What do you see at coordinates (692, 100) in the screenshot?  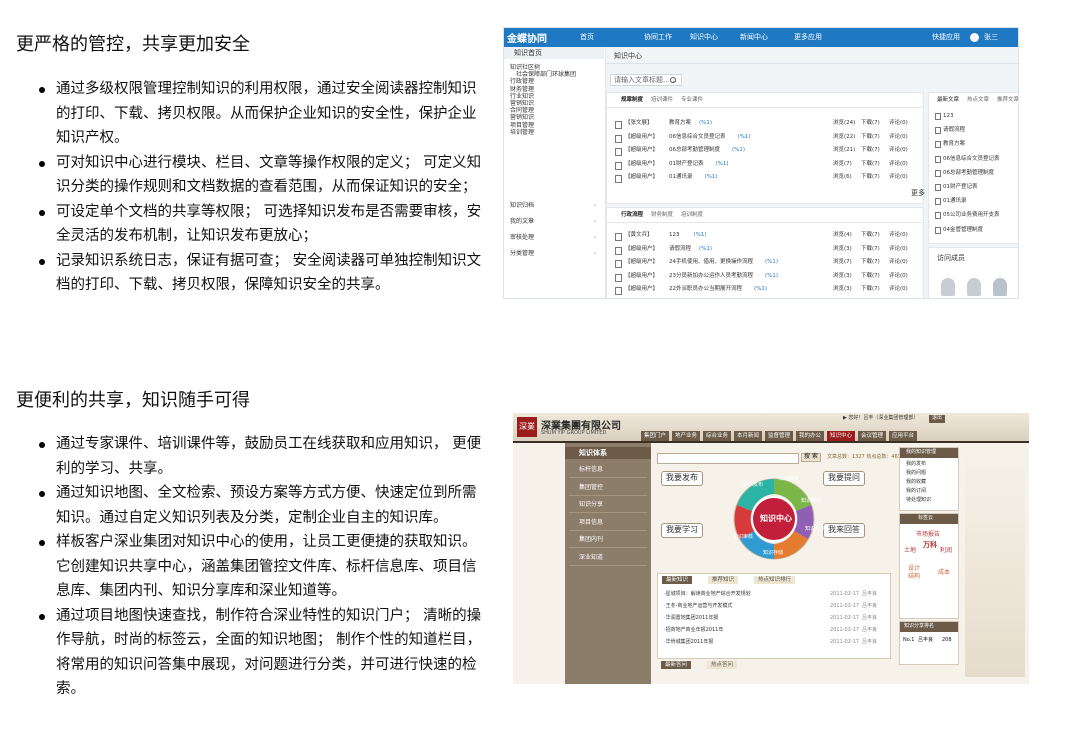 I see `tab-2: 专业课件` at bounding box center [692, 100].